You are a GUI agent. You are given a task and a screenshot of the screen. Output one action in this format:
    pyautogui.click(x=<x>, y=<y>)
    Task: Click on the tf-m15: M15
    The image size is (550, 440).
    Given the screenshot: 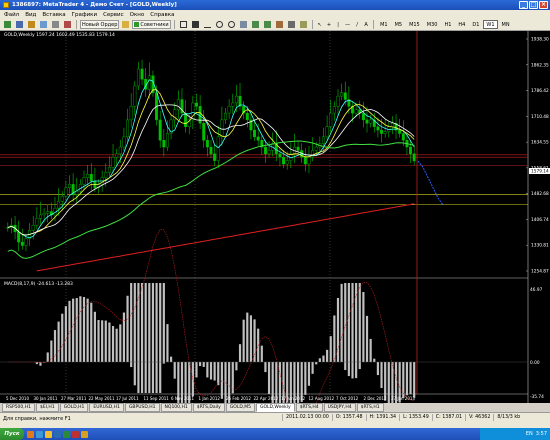 What is the action you would take?
    pyautogui.click(x=414, y=24)
    